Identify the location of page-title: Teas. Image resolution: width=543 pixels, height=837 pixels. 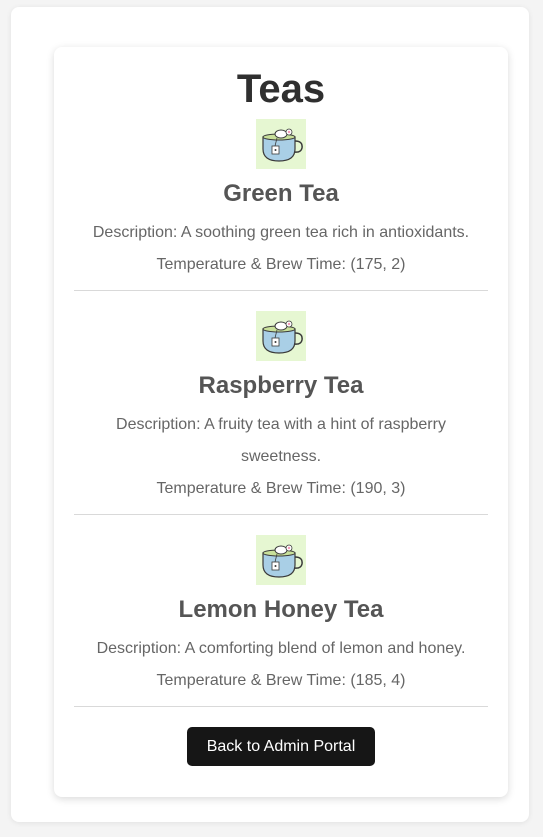
(281, 89).